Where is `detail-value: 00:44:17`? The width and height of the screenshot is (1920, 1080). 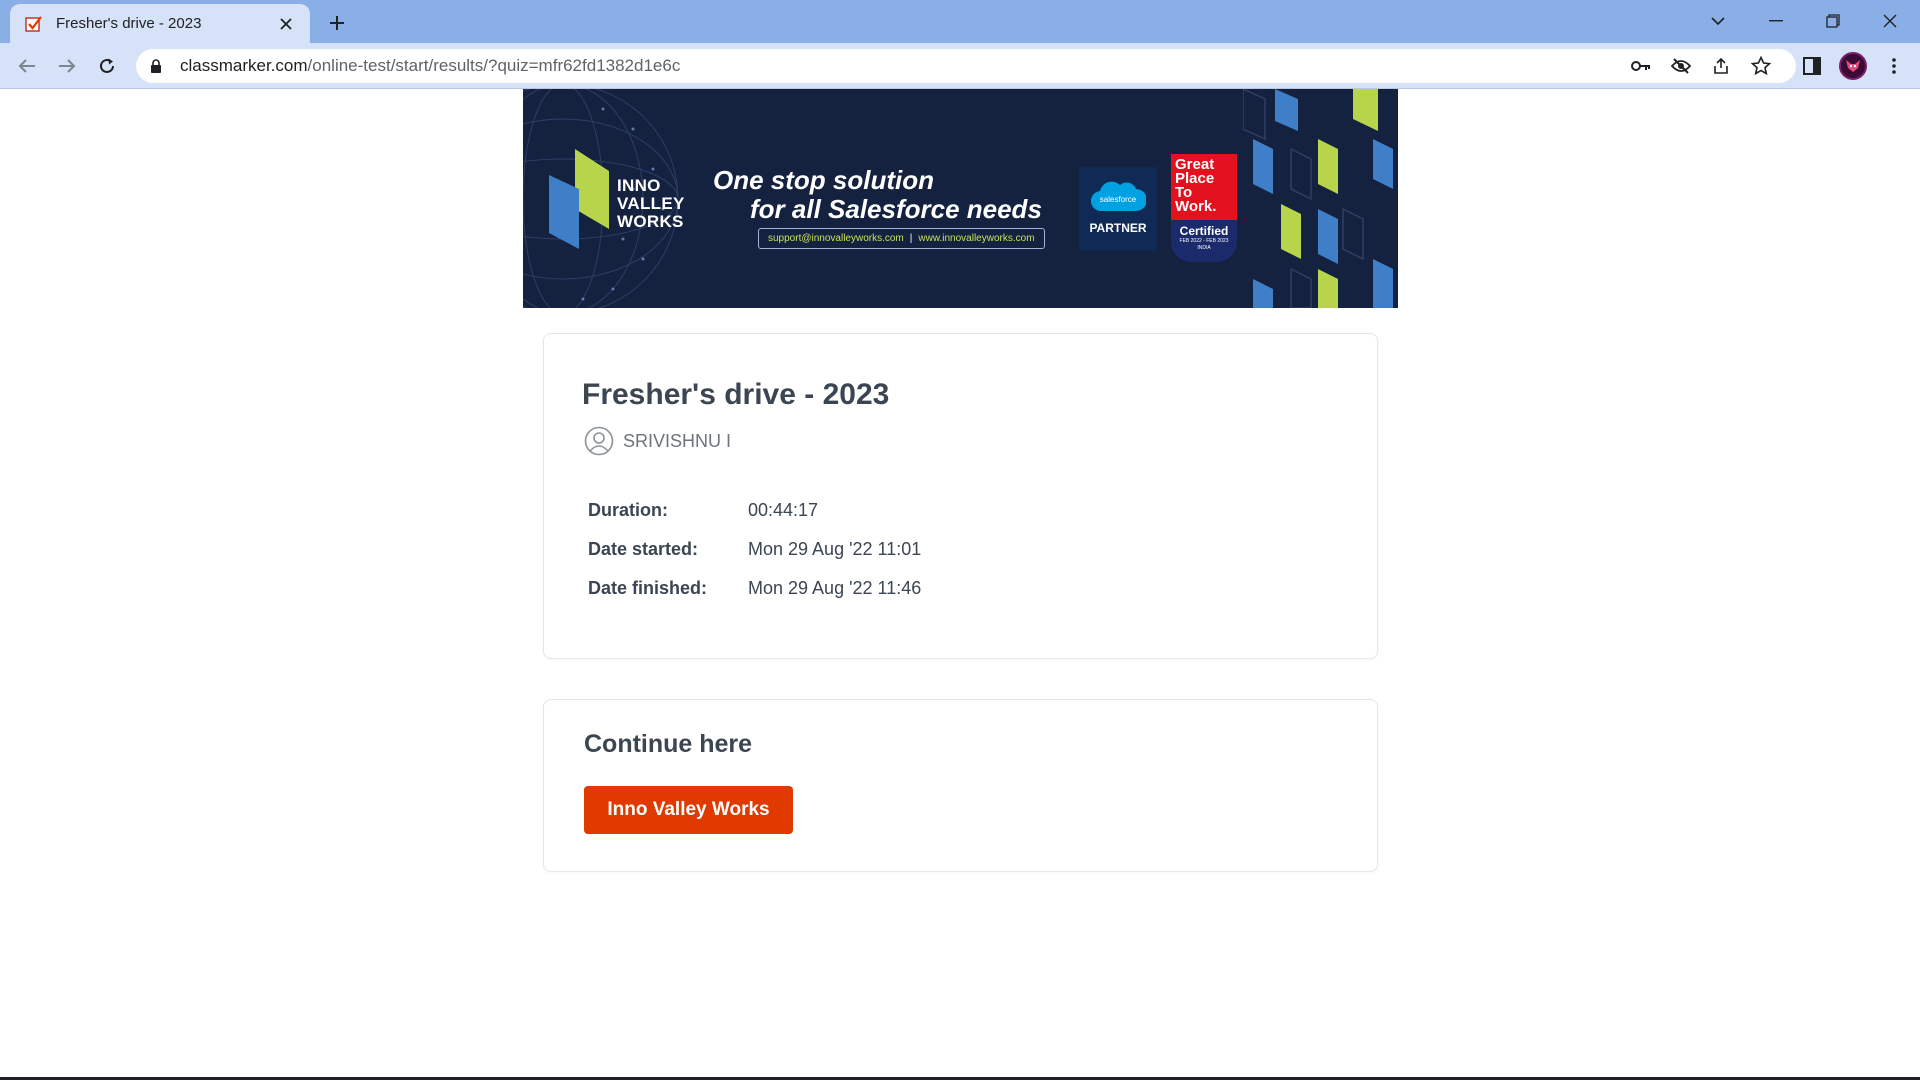 detail-value: 00:44:17 is located at coordinates (783, 510).